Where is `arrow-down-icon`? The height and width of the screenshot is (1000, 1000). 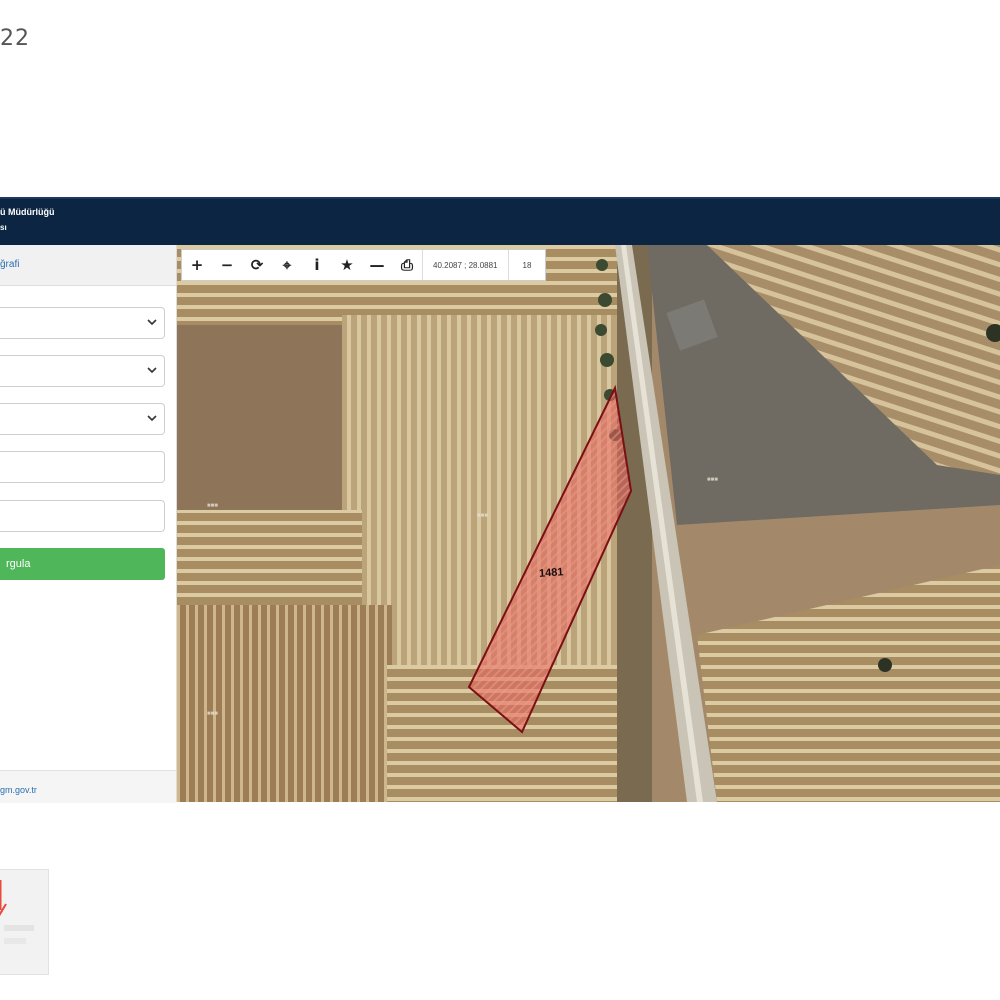 arrow-down-icon is located at coordinates (17, 912).